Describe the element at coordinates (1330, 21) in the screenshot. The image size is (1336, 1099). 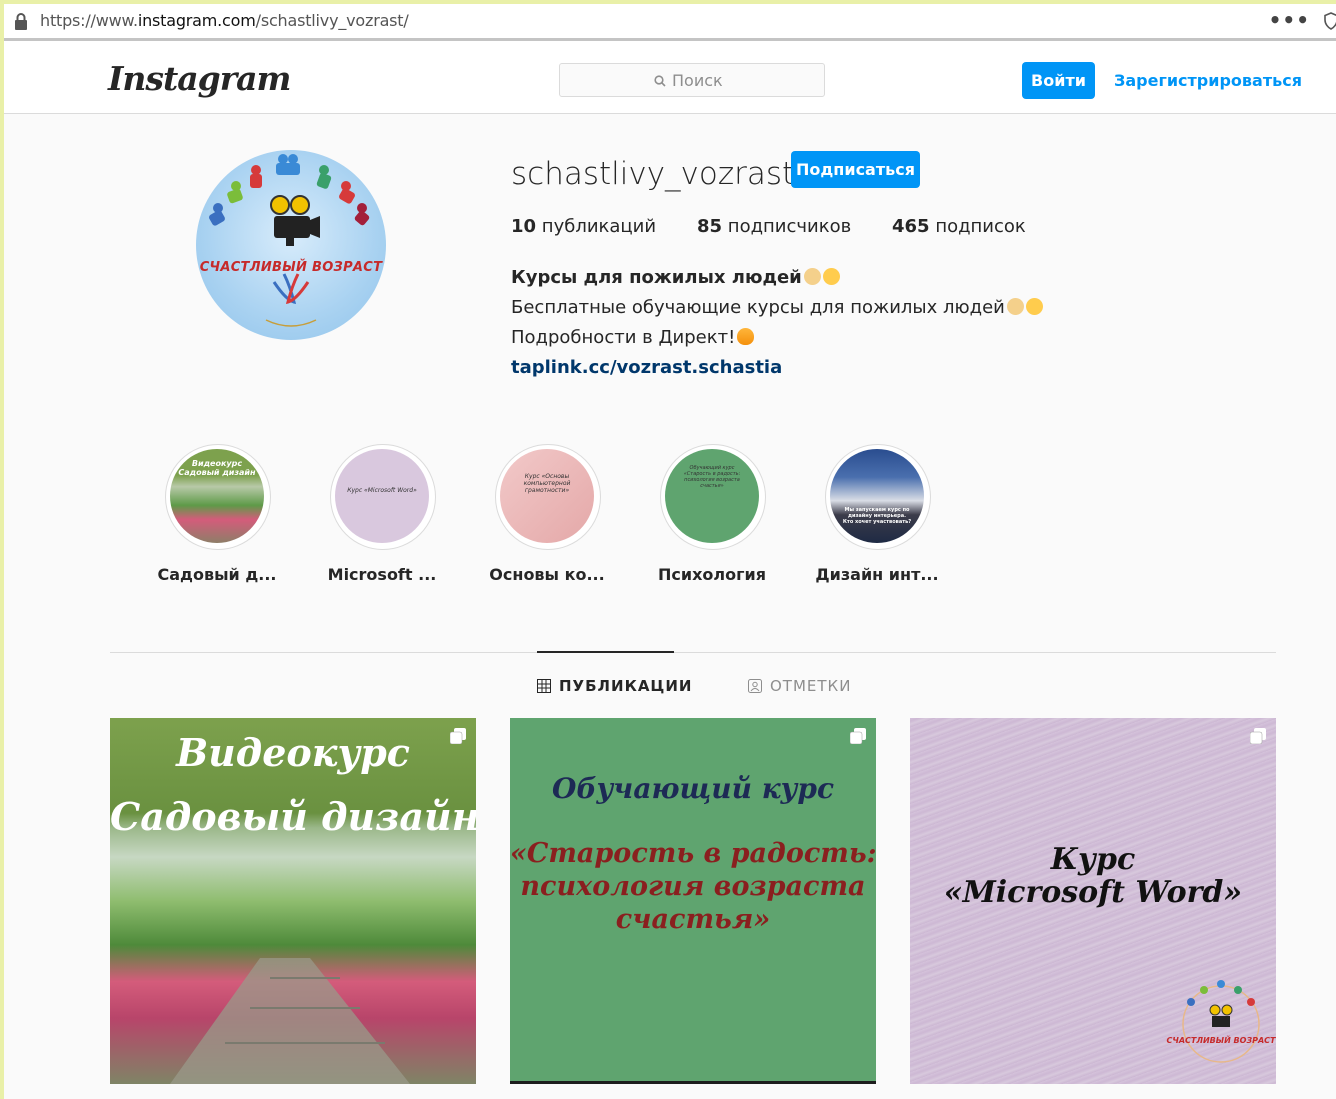
I see `shield-icon` at that location.